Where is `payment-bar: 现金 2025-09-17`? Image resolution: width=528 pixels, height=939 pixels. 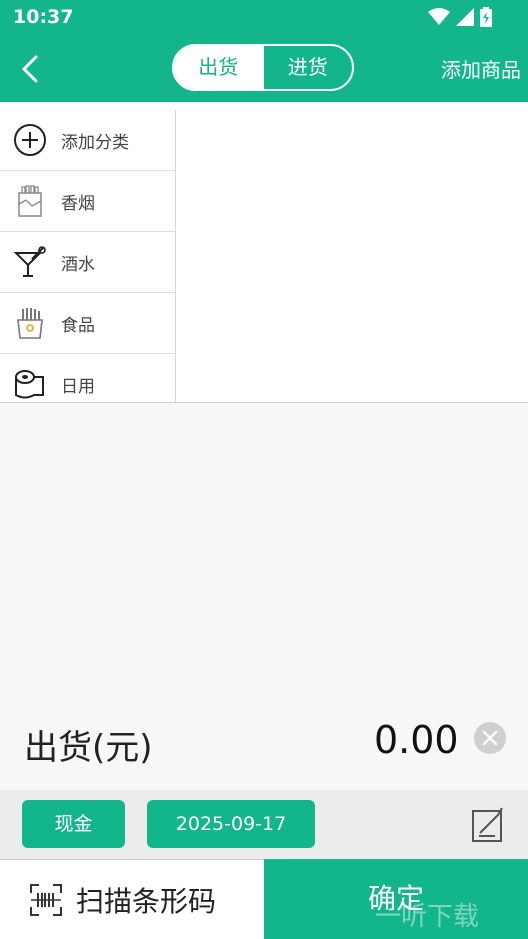
payment-bar: 现金 2025-09-17 is located at coordinates (264, 824).